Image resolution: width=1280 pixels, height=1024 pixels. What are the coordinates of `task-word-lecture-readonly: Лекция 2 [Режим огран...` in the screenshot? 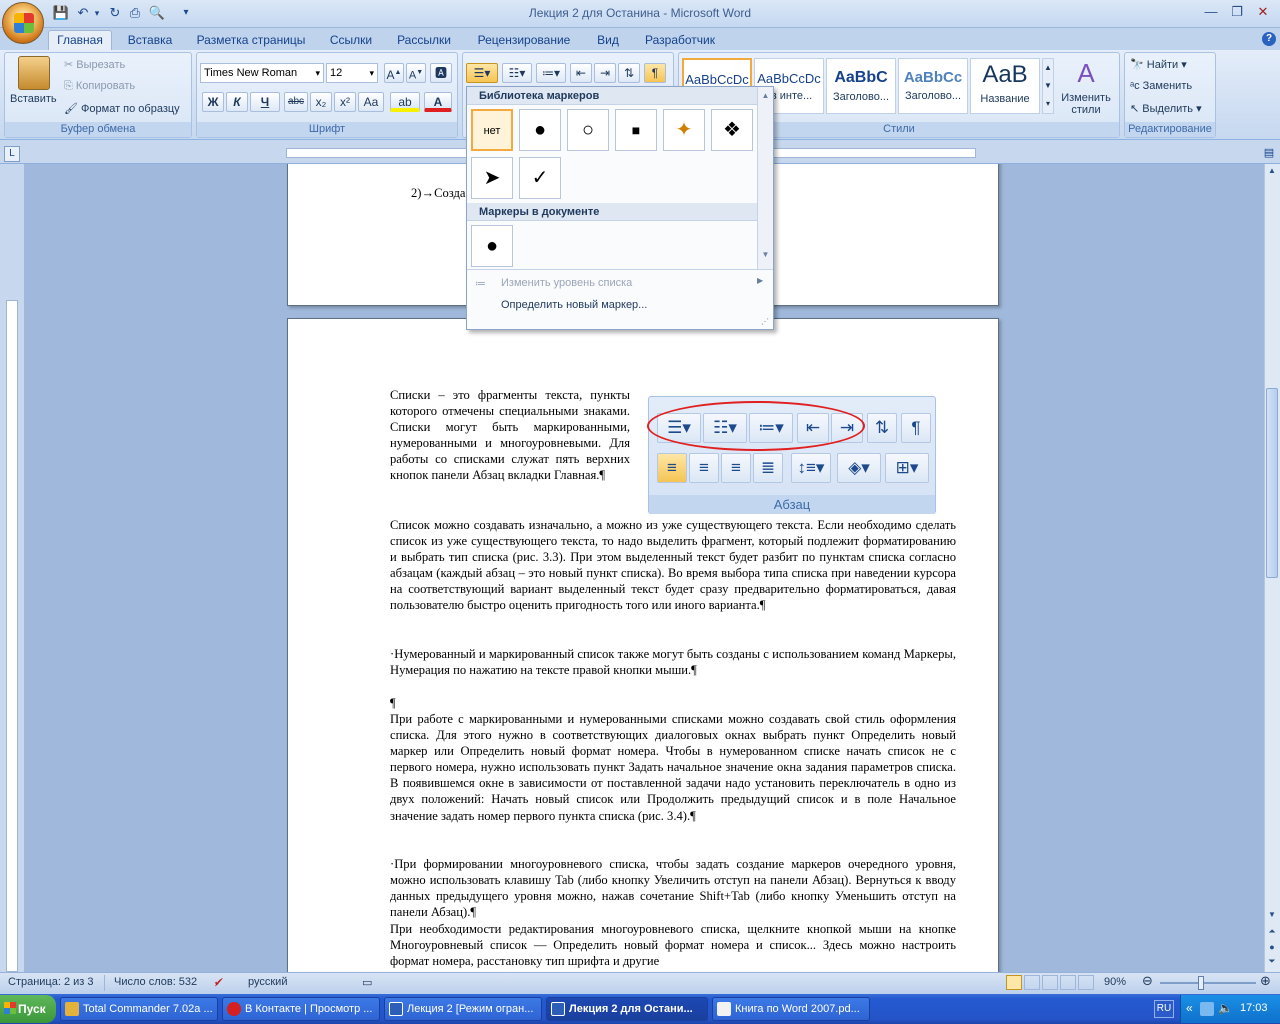 It's located at (463, 1009).